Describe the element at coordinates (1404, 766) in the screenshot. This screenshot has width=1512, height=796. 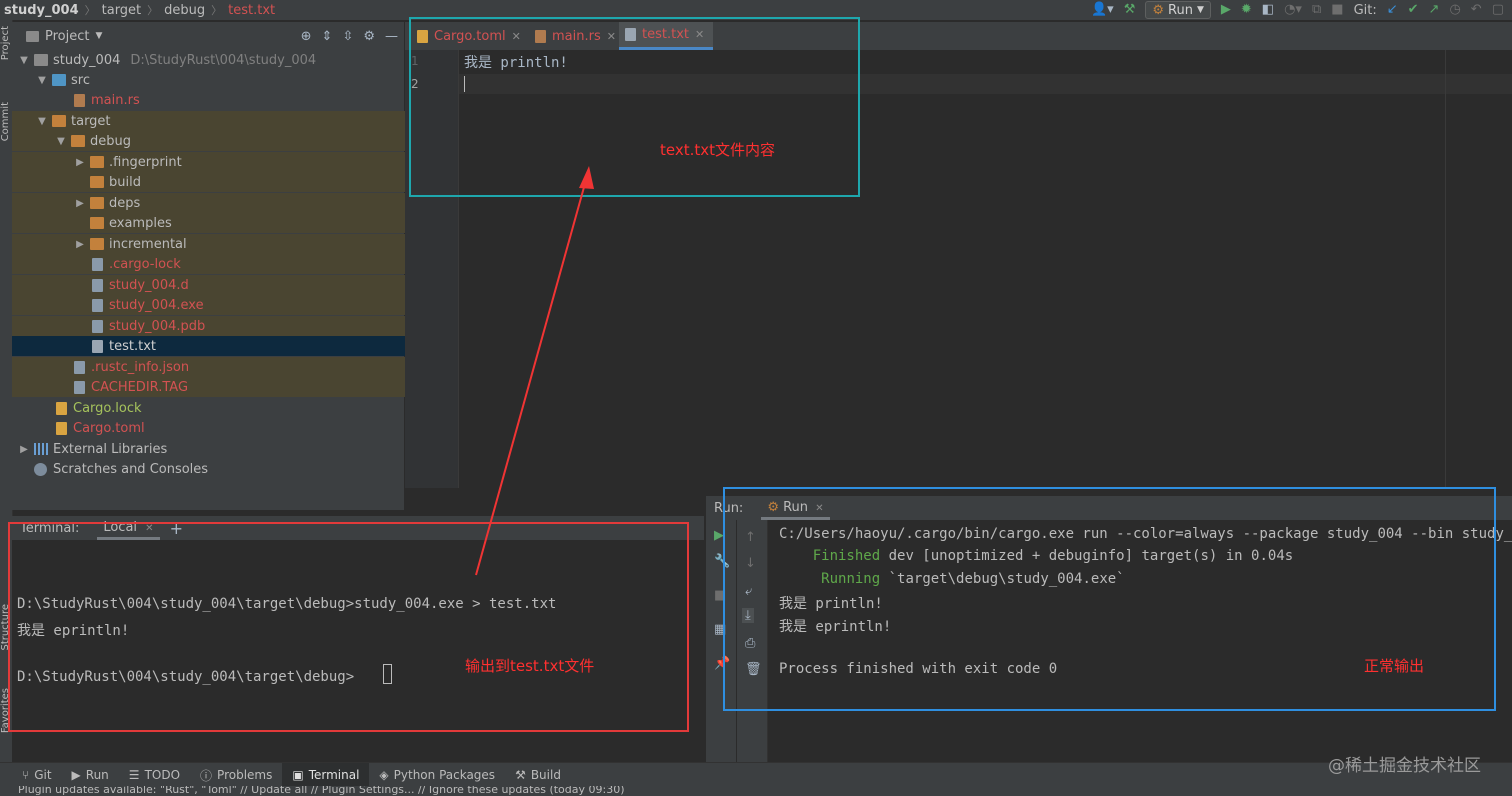
I see `watermark: @稀土掘金技术社区` at that location.